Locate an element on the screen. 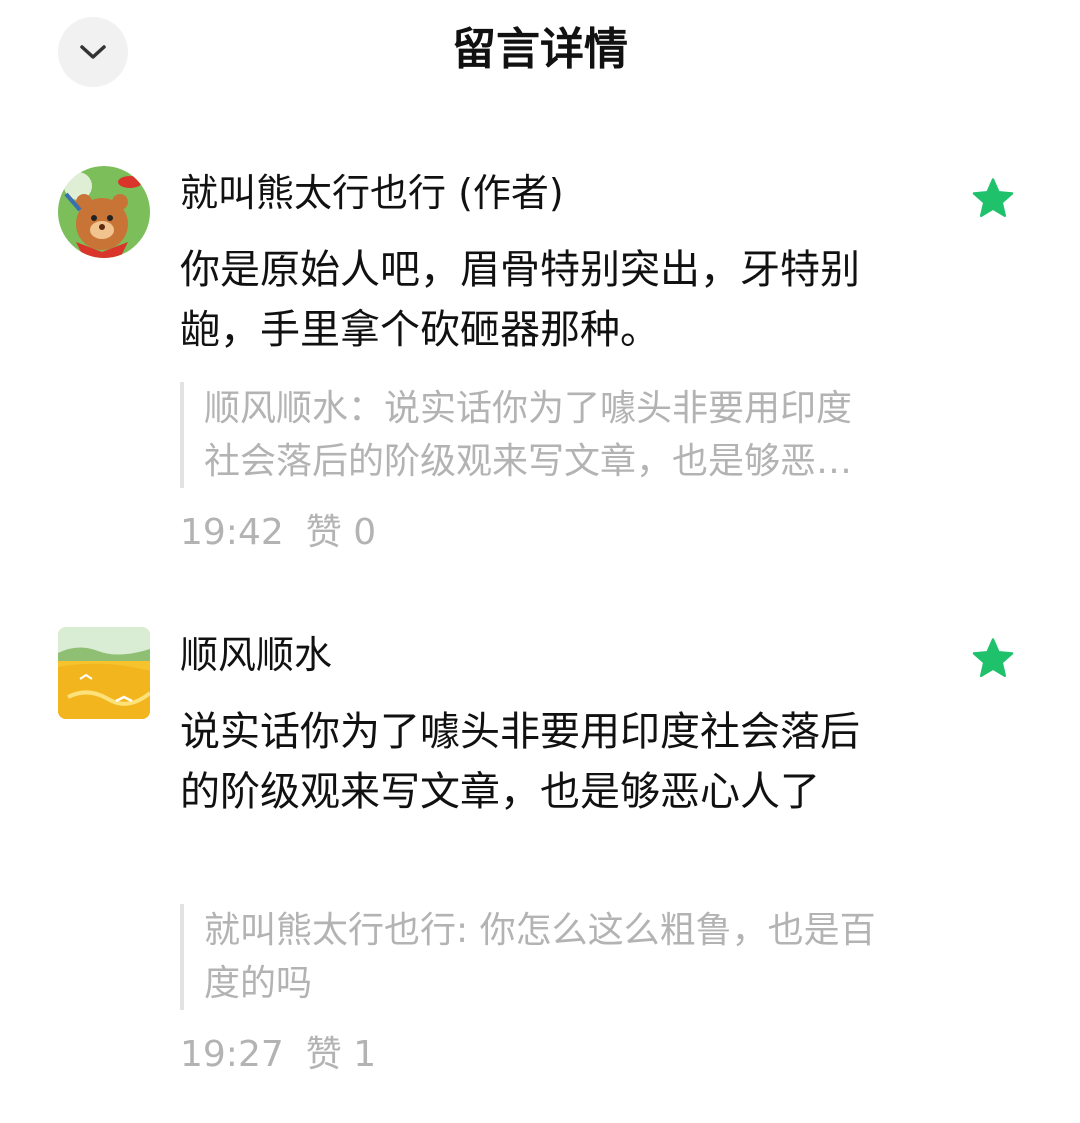  reply-quote: 顺风顺水：说实话你为了噱头非要用印度社会落后的阶级观来写文章，也是够恶心人了 is located at coordinates (530, 435).